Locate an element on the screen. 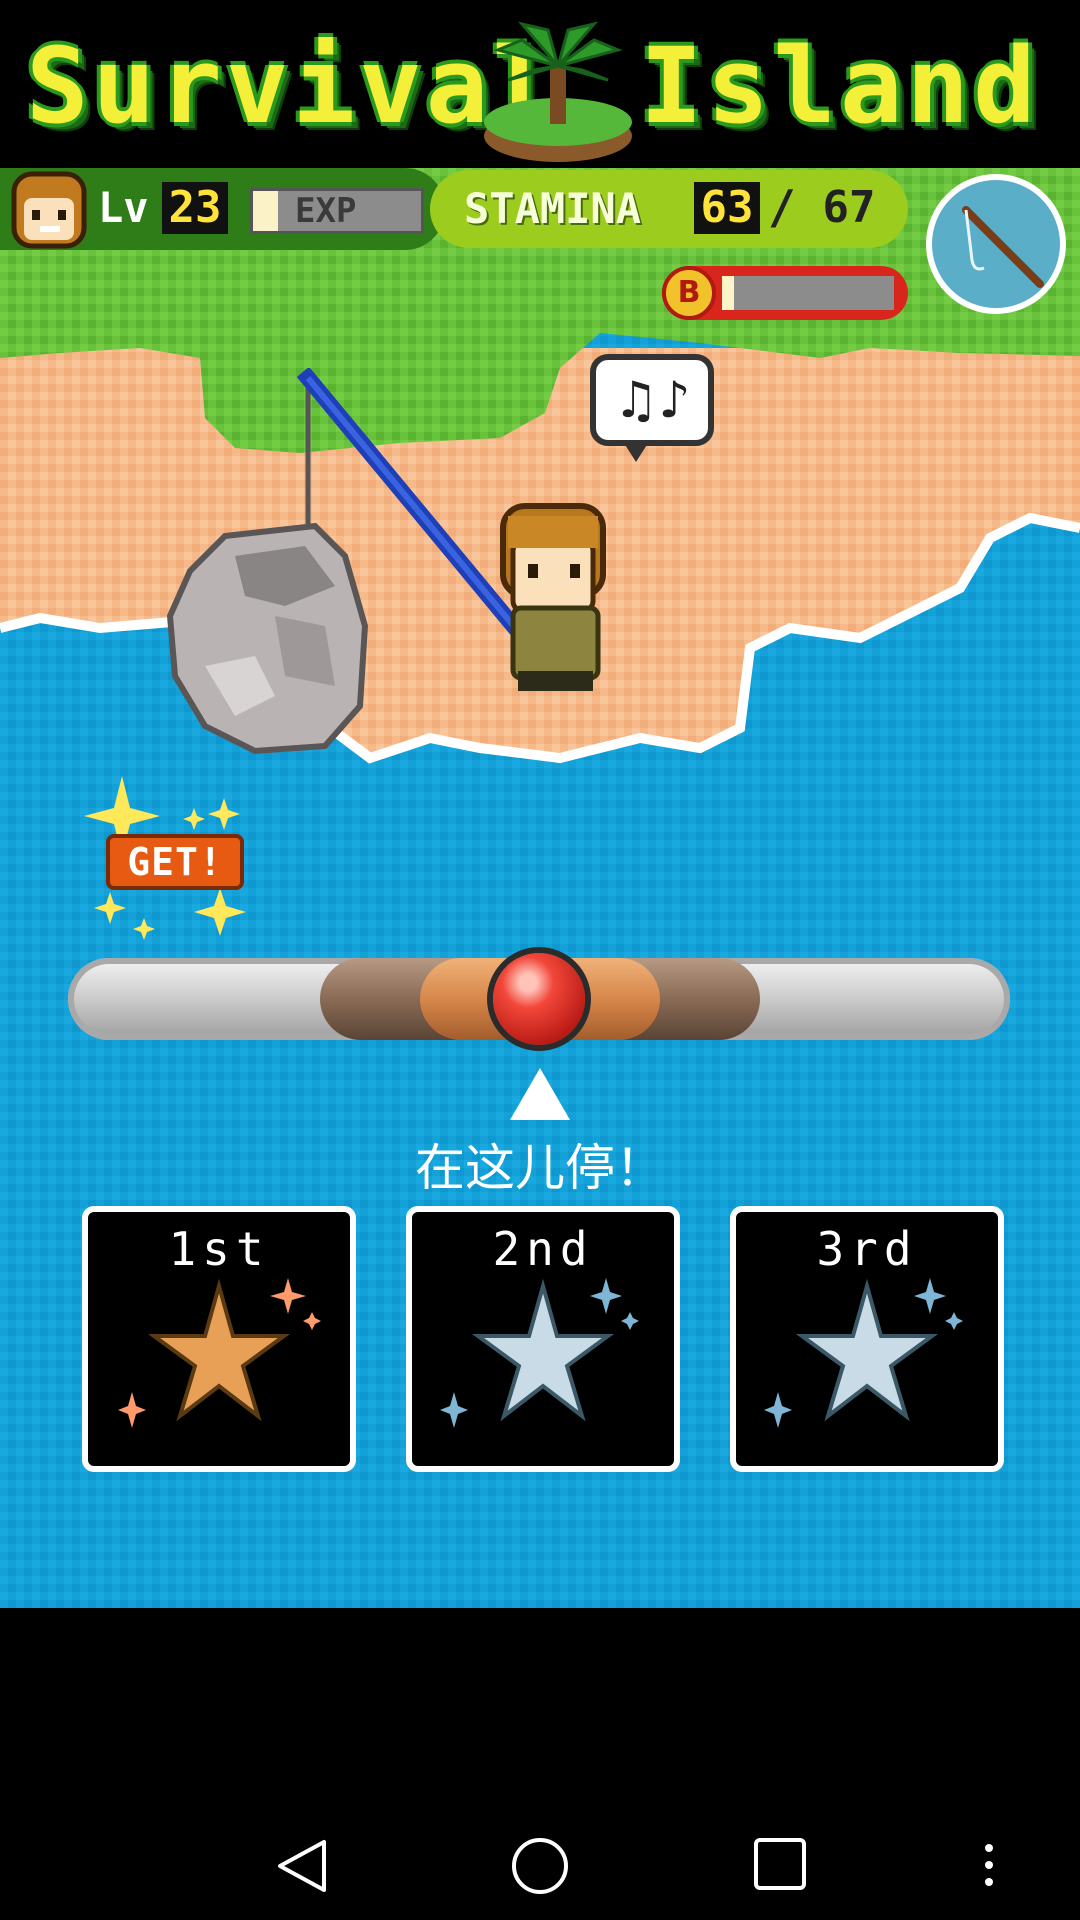 Image resolution: width=1080 pixels, height=1920 pixels. exp-bar: EXP is located at coordinates (337, 211).